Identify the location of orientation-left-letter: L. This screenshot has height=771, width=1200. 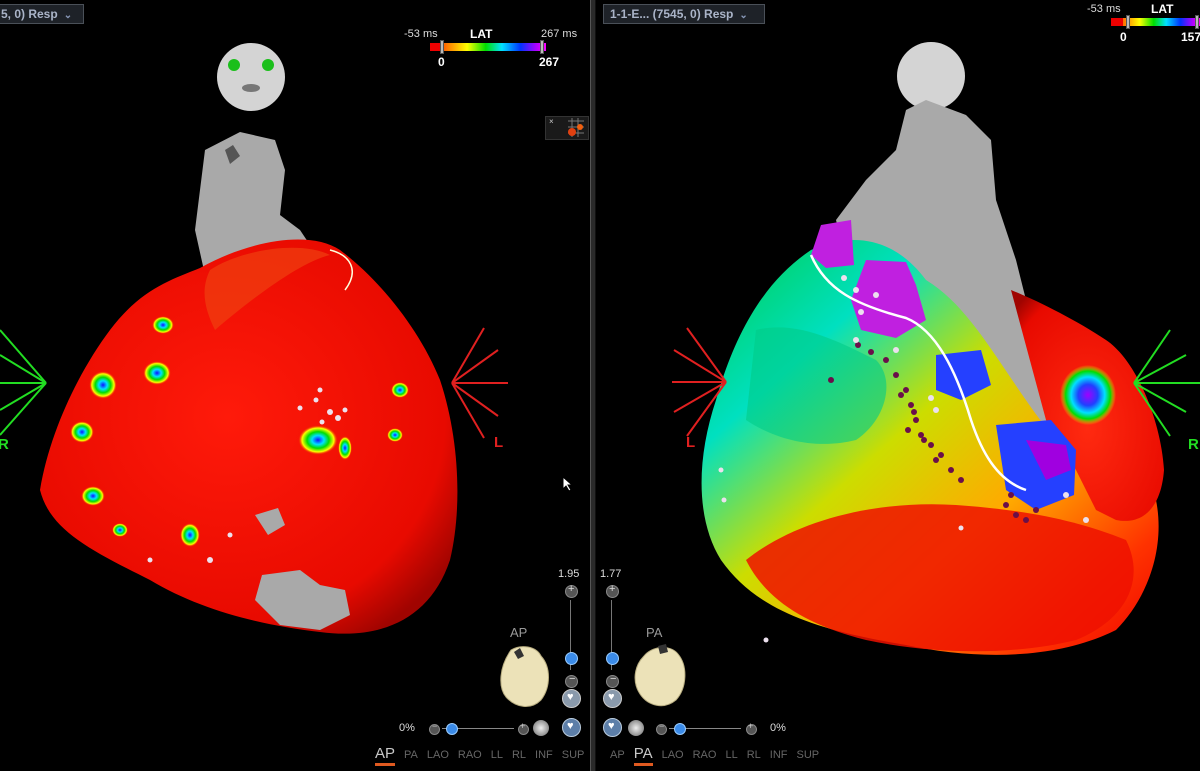
(691, 442).